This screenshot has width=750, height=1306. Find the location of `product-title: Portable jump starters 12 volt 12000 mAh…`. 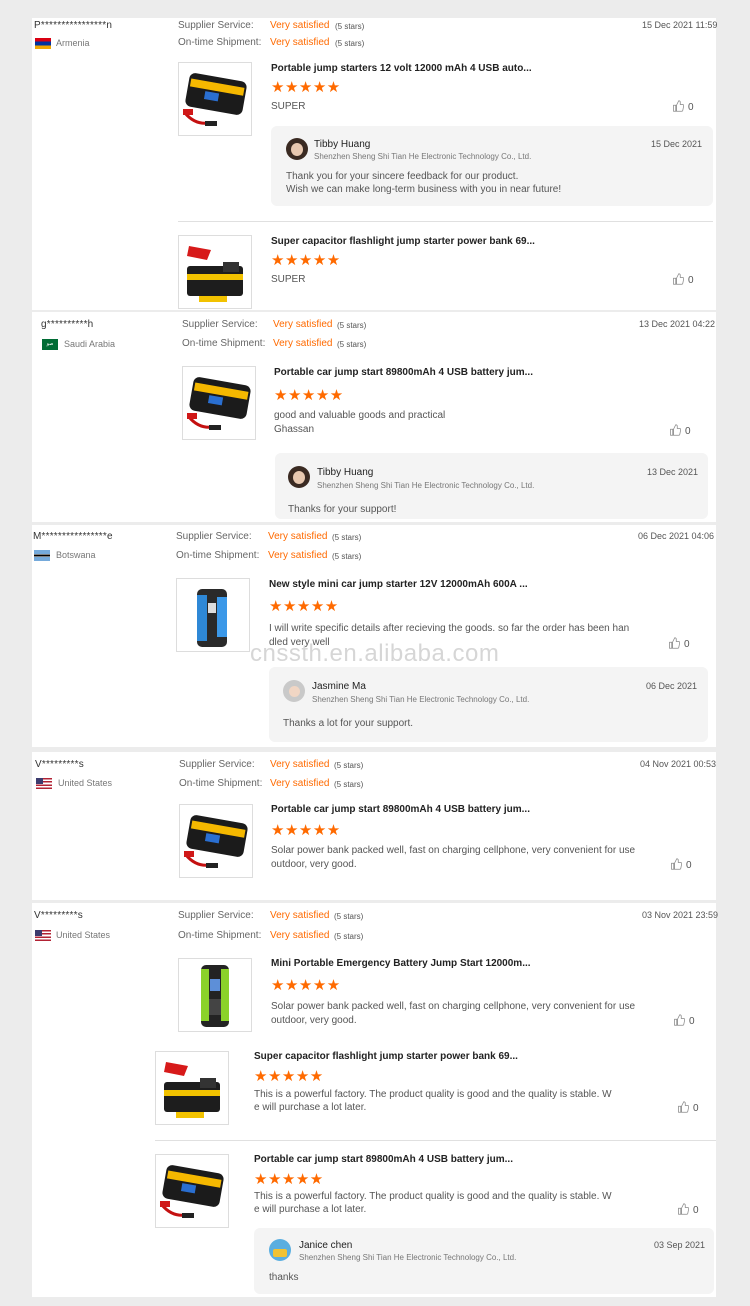

product-title: Portable jump starters 12 volt 12000 mAh… is located at coordinates (401, 68).